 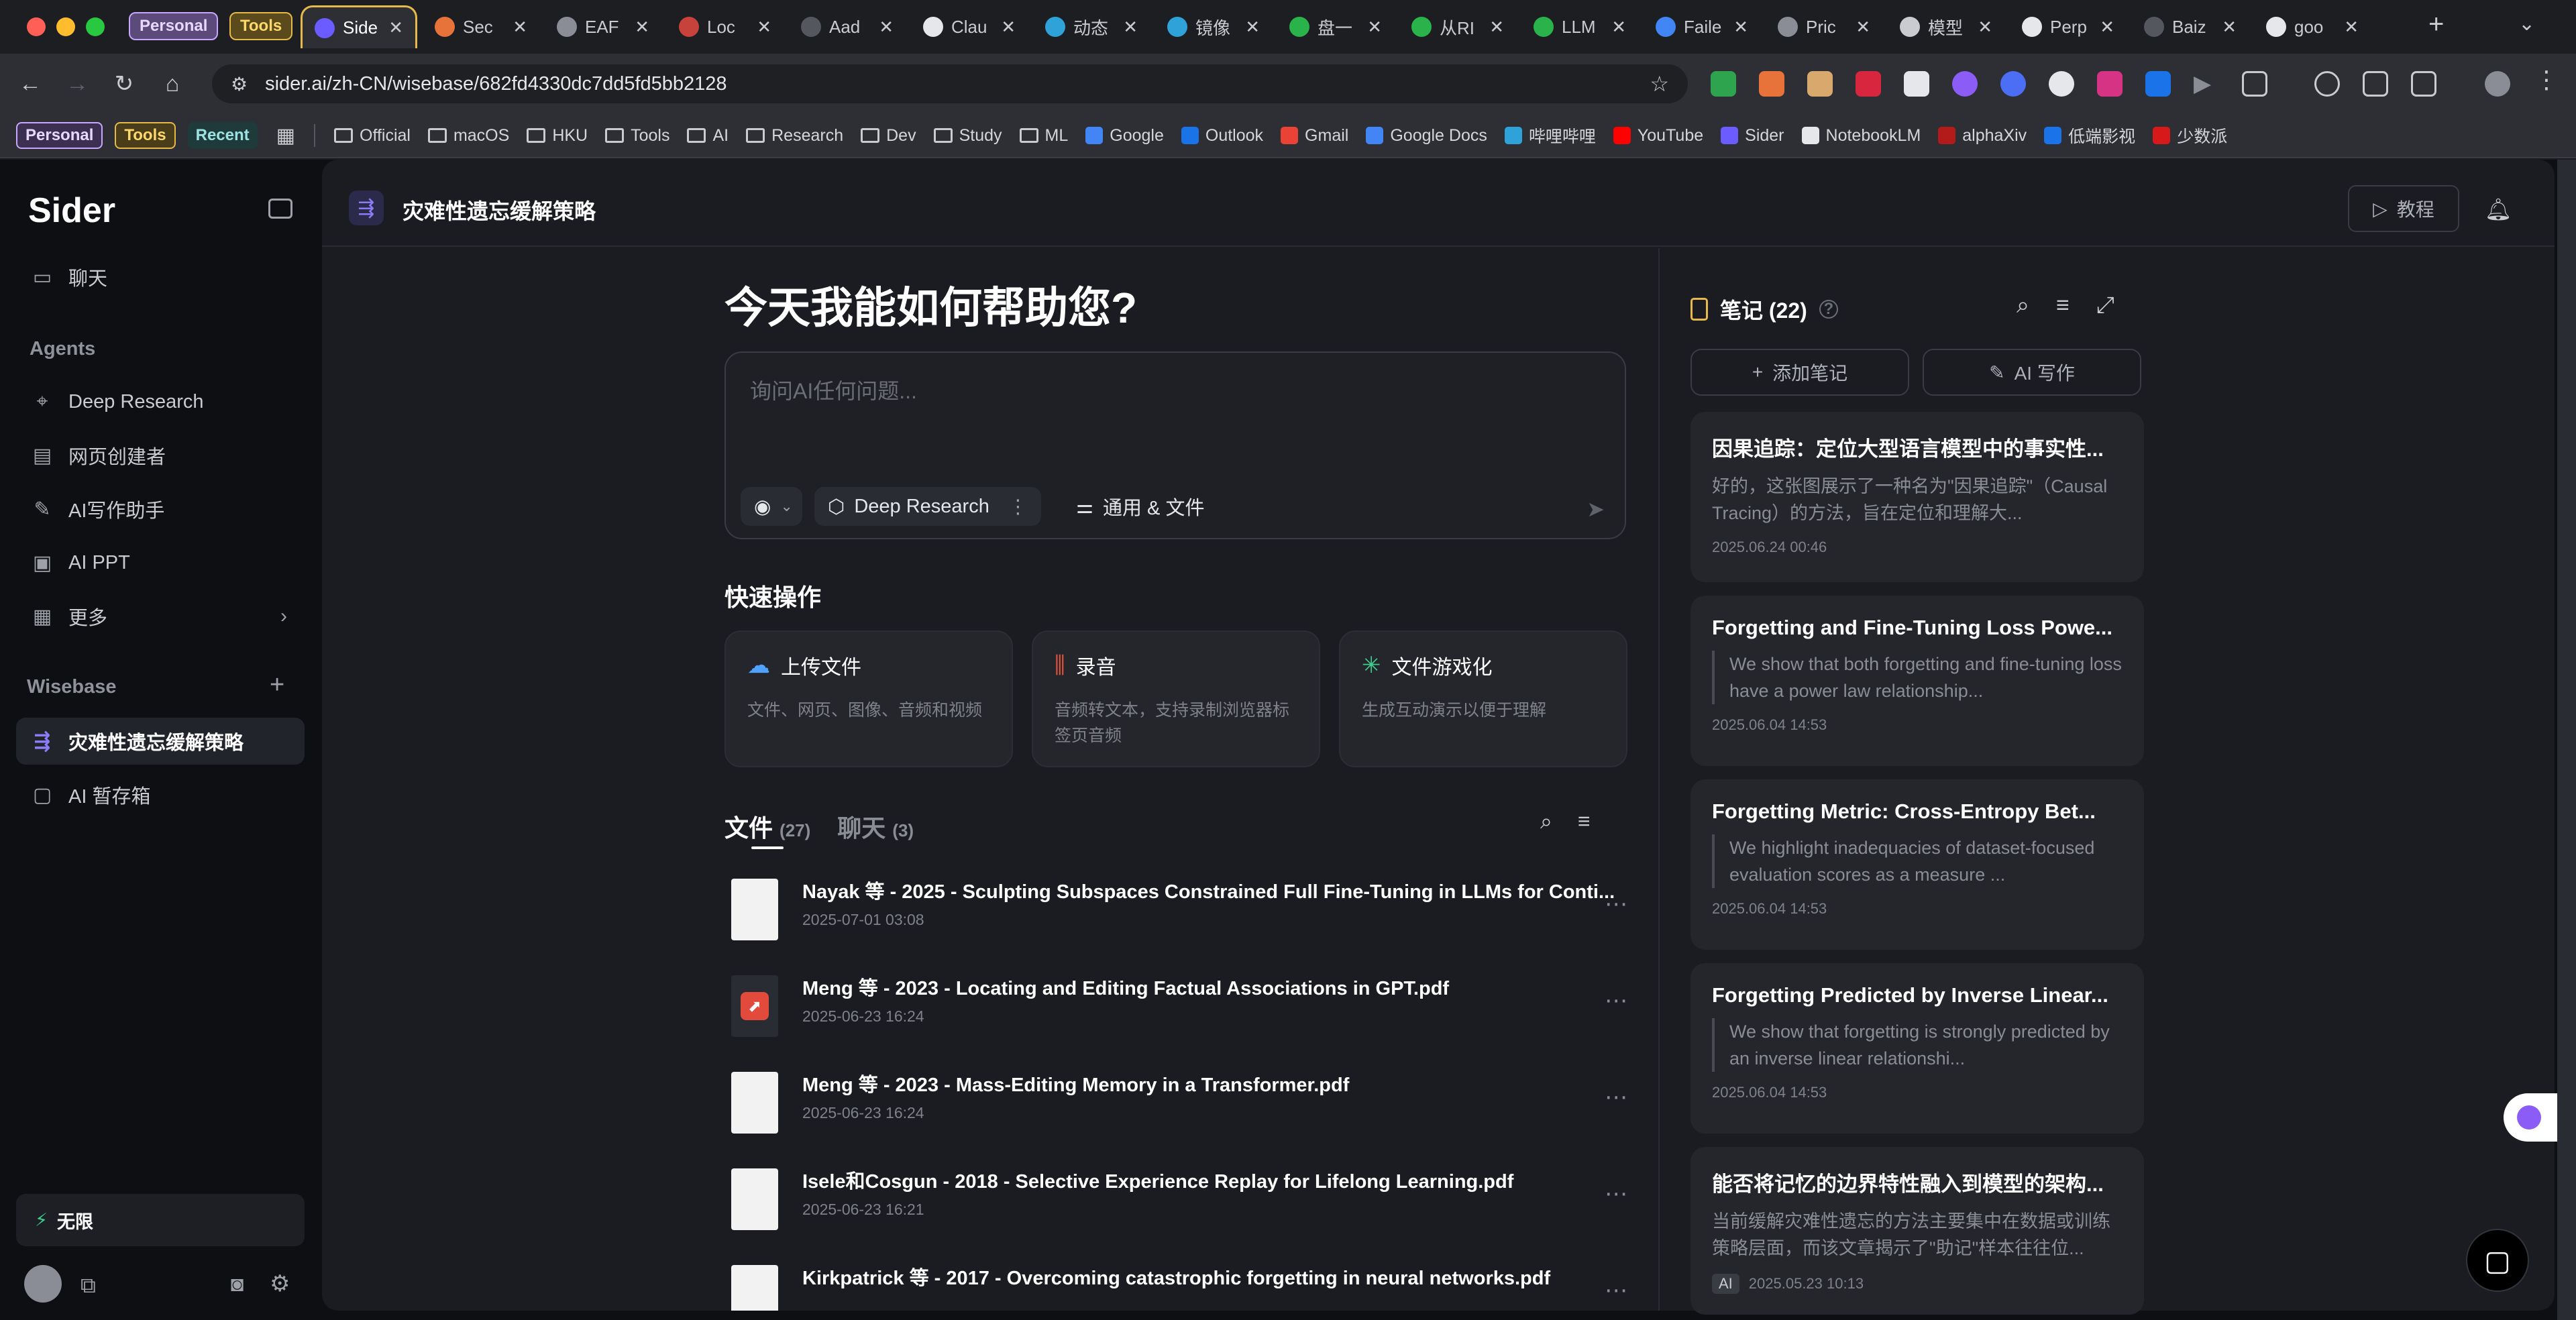 What do you see at coordinates (172, 84) in the screenshot?
I see `home-icon: ⌂` at bounding box center [172, 84].